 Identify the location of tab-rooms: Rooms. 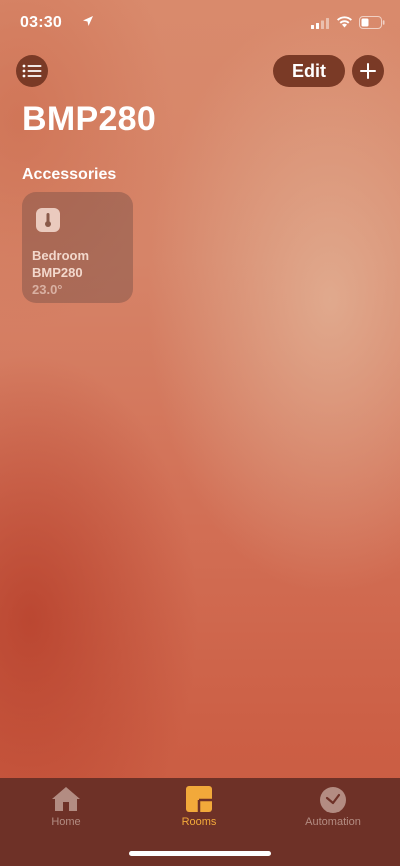
(199, 807).